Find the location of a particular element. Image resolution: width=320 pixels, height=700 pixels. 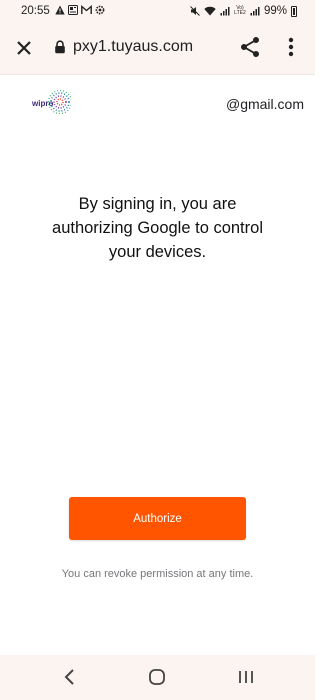

gmail-icon is located at coordinates (86, 9).